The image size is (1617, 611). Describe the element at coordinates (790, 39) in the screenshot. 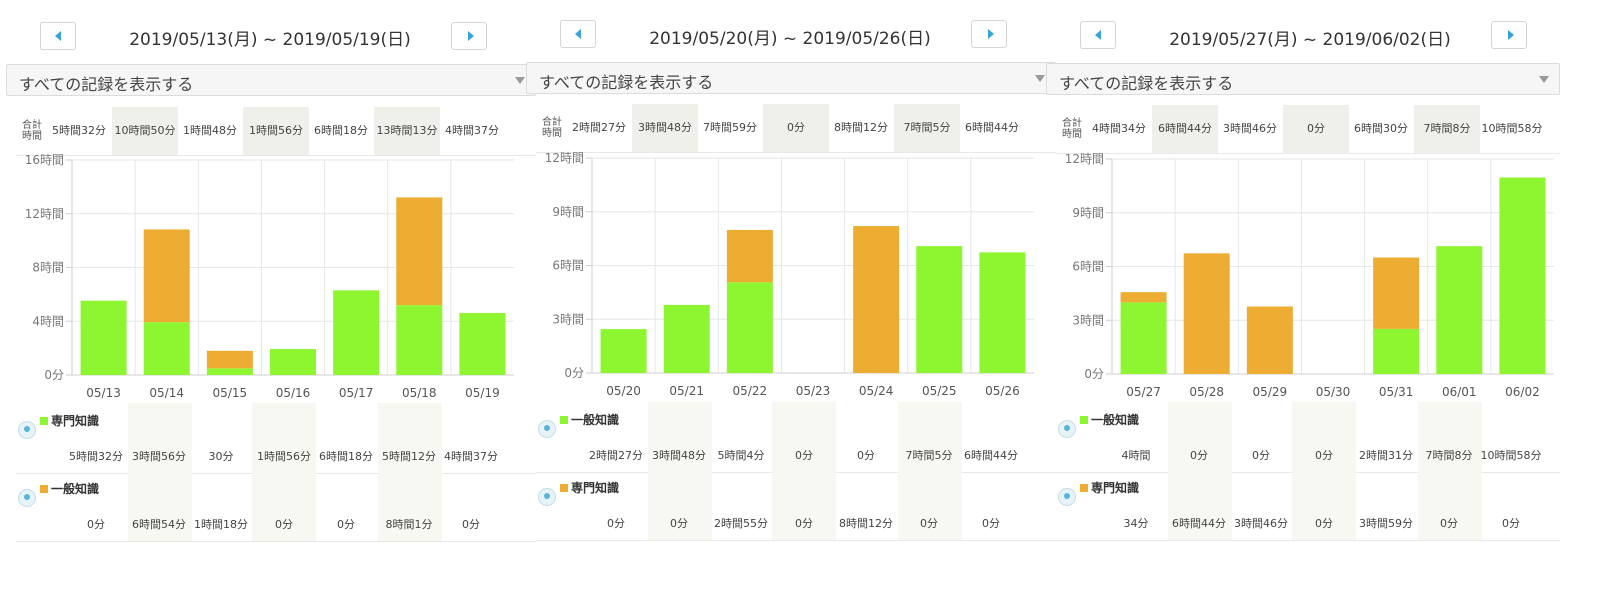

I see `date-range-title: 2019/05/20(月) ~ 2019/05/26(日)` at that location.